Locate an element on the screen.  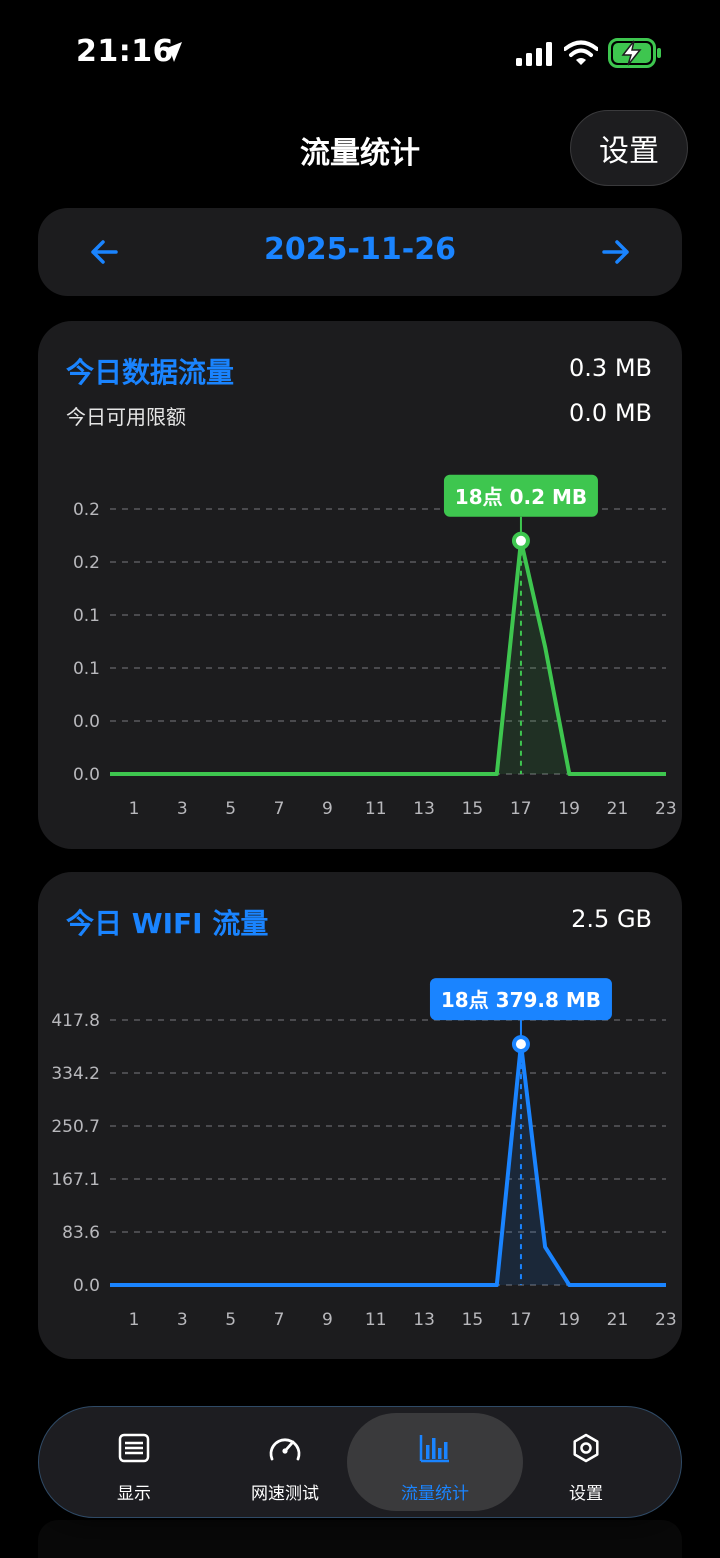
tab-label: 设置 is located at coordinates (586, 1494).